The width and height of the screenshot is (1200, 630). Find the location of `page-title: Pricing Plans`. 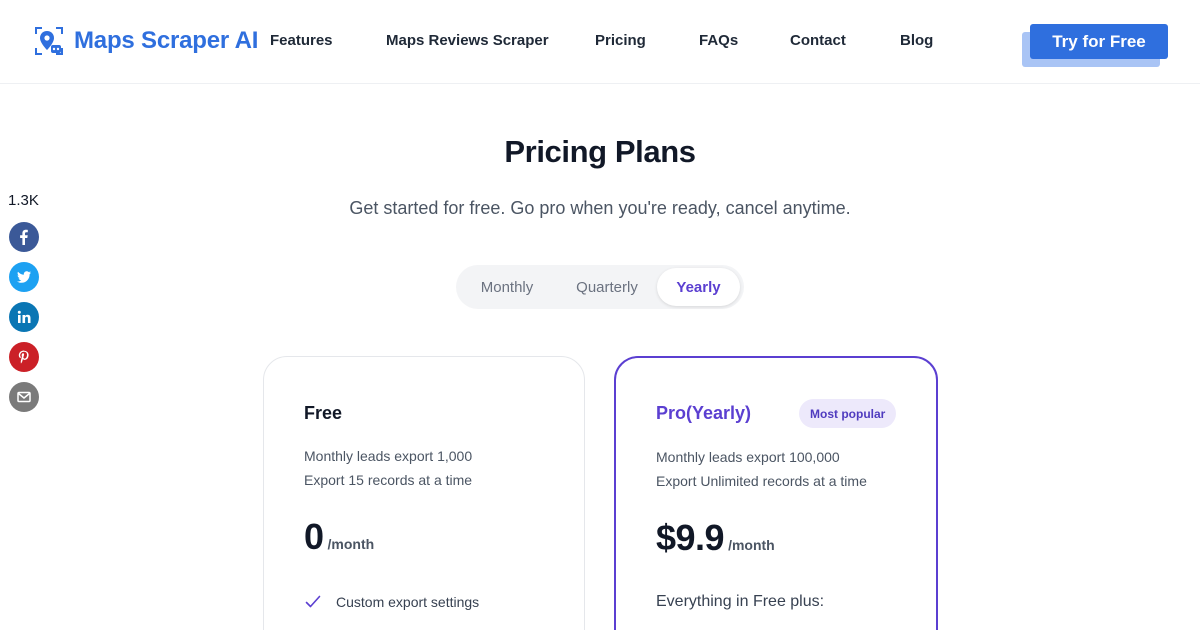

page-title: Pricing Plans is located at coordinates (600, 151).